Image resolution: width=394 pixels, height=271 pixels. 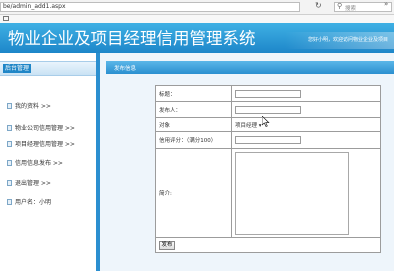 I want to click on score-input, so click(x=268, y=140).